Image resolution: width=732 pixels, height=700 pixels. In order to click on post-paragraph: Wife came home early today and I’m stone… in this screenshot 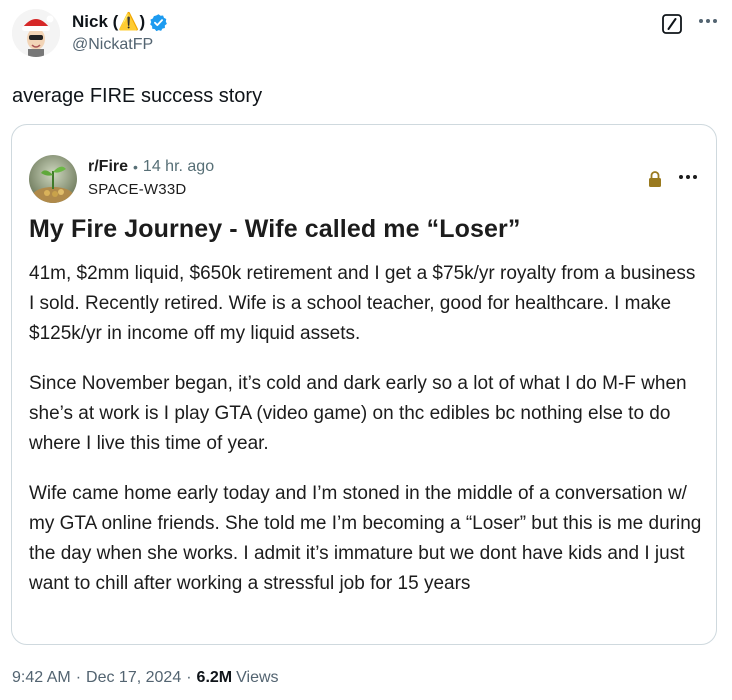, I will do `click(365, 538)`.